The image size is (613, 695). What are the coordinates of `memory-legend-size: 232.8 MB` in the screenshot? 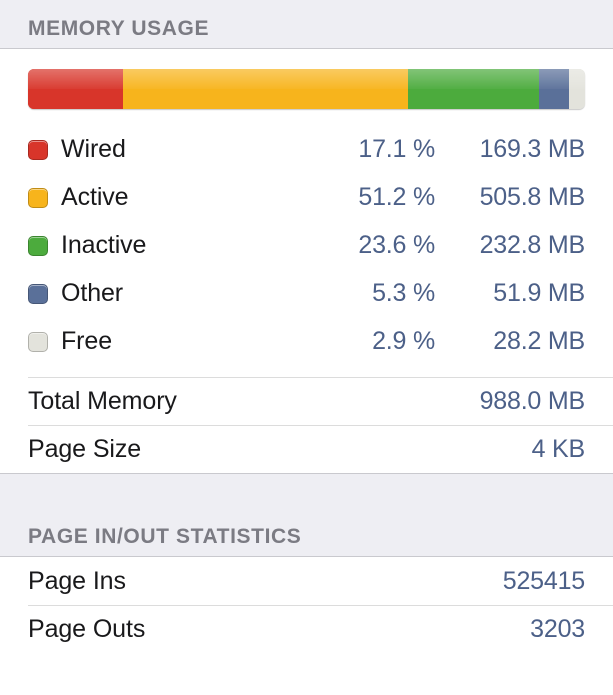 It's located at (532, 245).